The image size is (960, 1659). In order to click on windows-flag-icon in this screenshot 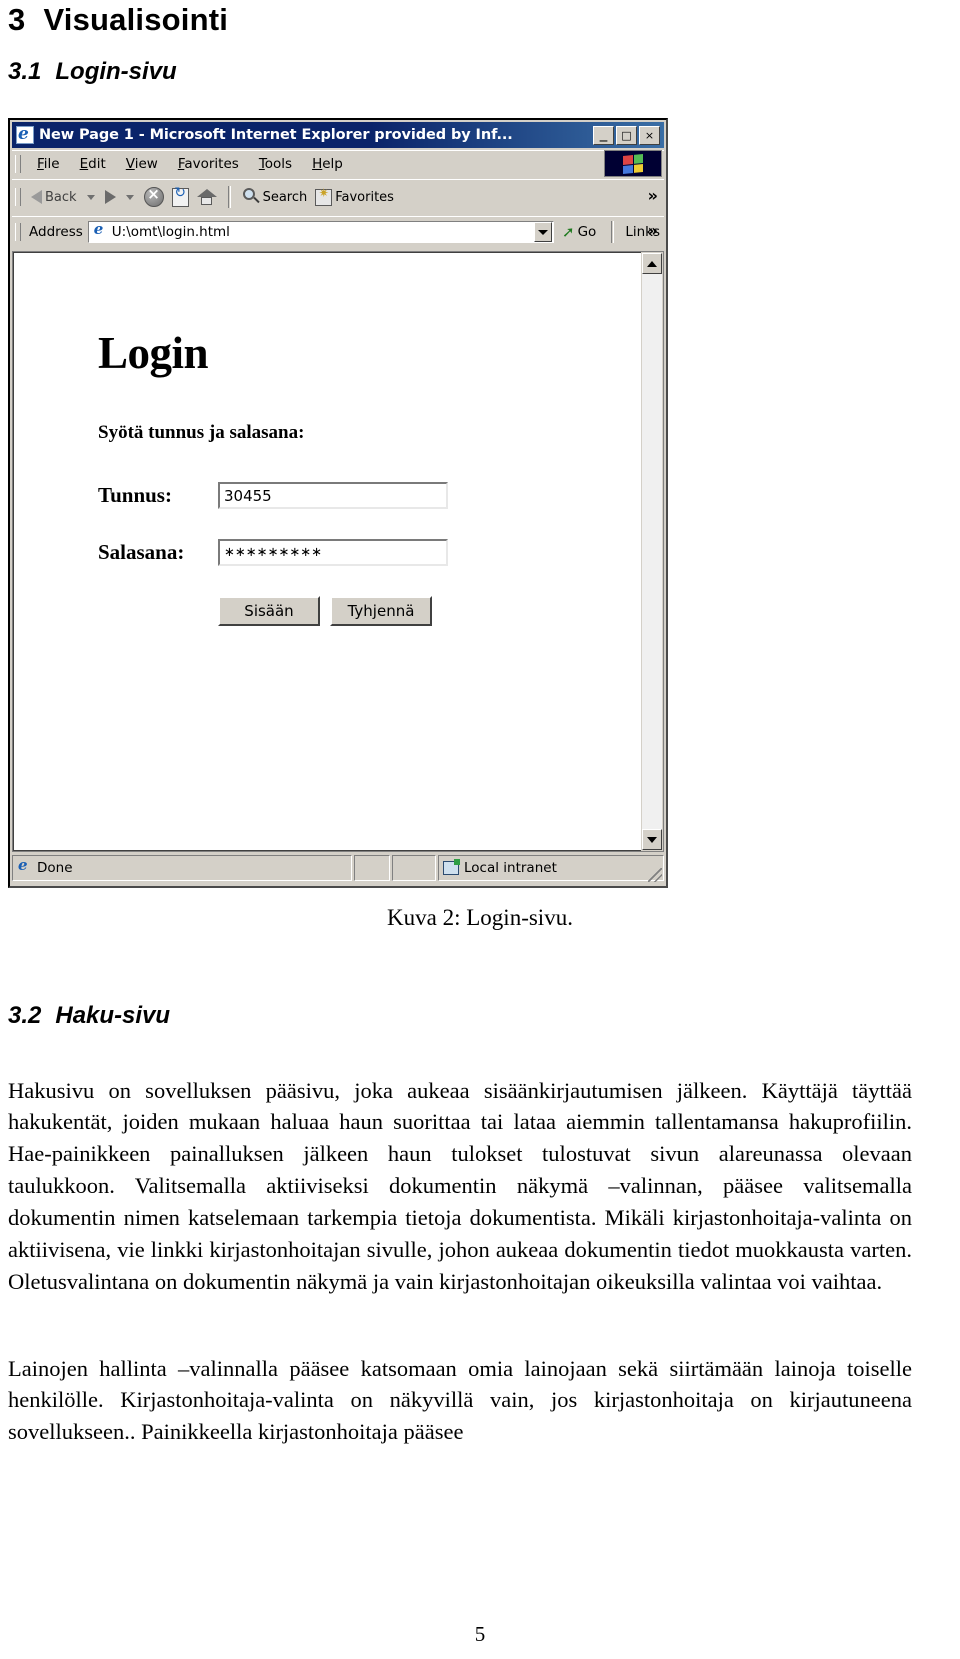, I will do `click(633, 163)`.